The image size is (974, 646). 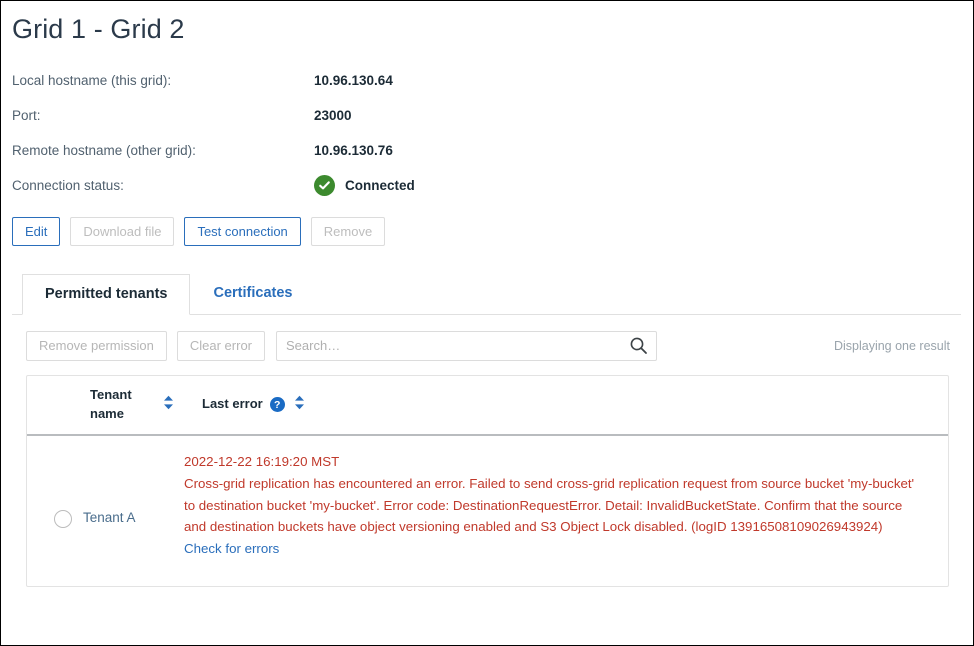 I want to click on sort-tenant-name-icon, so click(x=168, y=405).